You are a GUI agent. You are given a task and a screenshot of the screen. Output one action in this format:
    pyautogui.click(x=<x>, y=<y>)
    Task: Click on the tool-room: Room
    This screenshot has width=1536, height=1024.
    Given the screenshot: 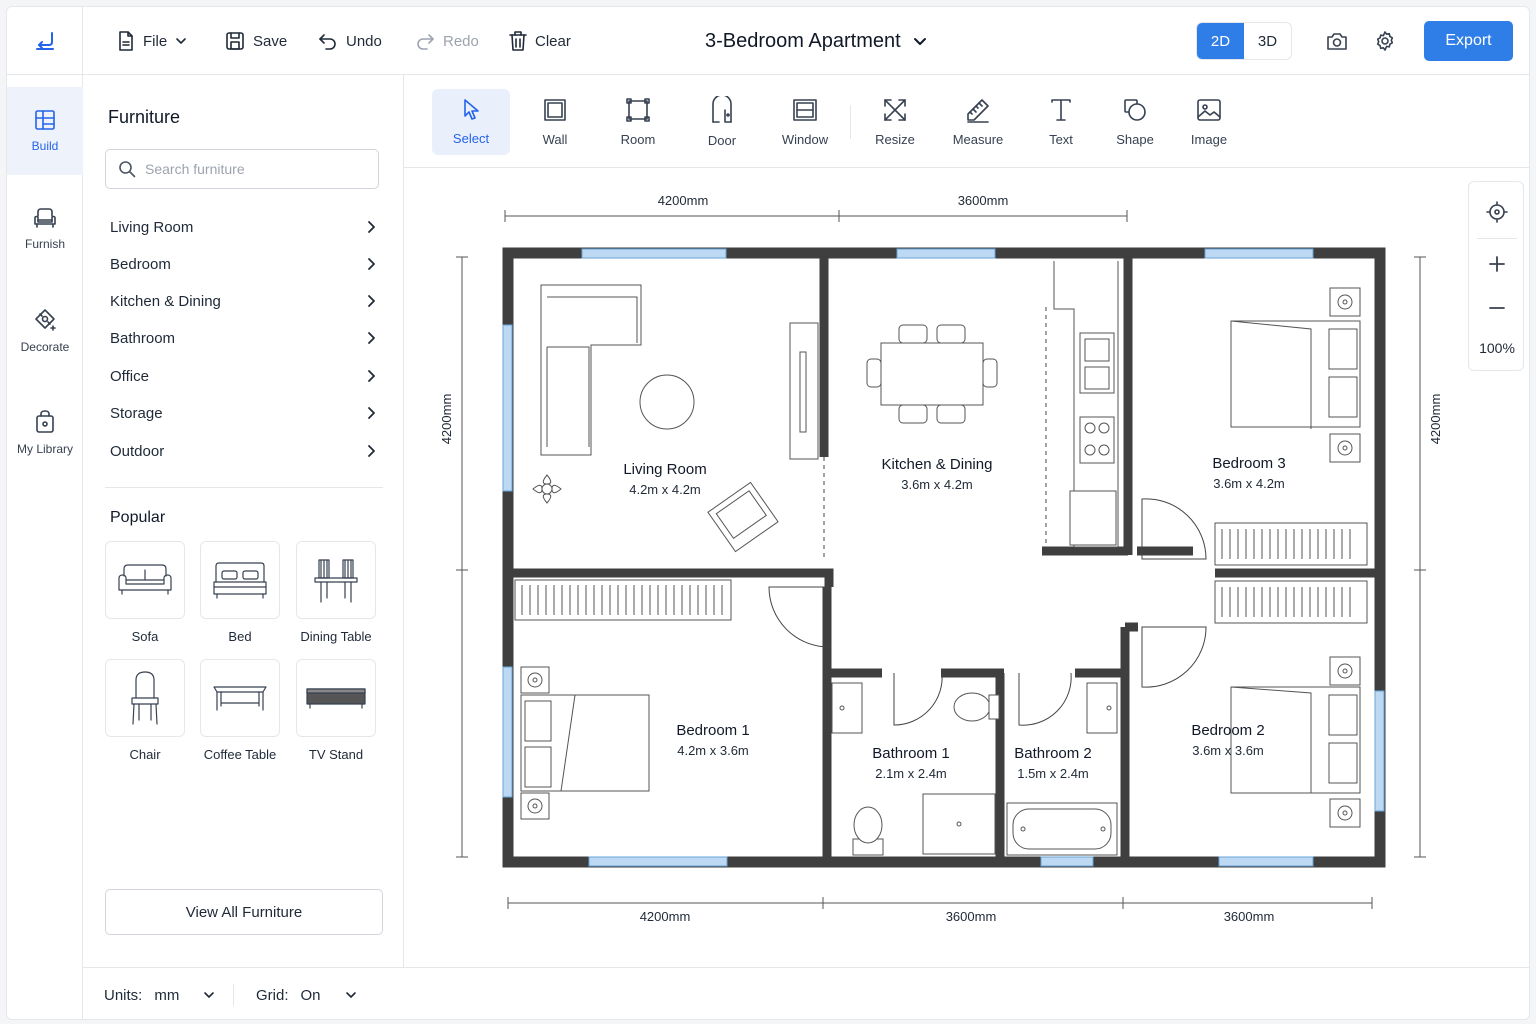 What is the action you would take?
    pyautogui.click(x=638, y=122)
    